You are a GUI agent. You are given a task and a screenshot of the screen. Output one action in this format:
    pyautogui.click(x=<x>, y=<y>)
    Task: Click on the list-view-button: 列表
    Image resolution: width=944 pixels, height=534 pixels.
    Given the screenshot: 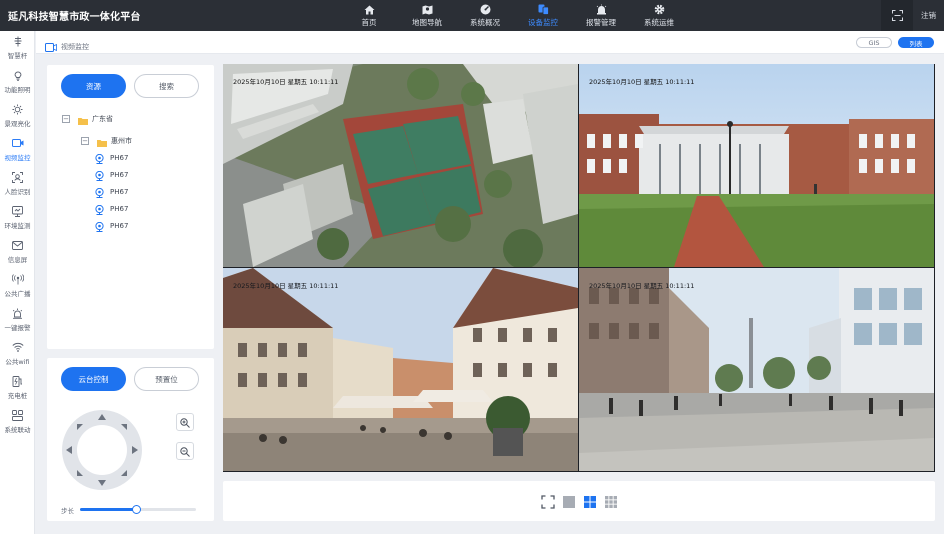 What is the action you would take?
    pyautogui.click(x=916, y=42)
    